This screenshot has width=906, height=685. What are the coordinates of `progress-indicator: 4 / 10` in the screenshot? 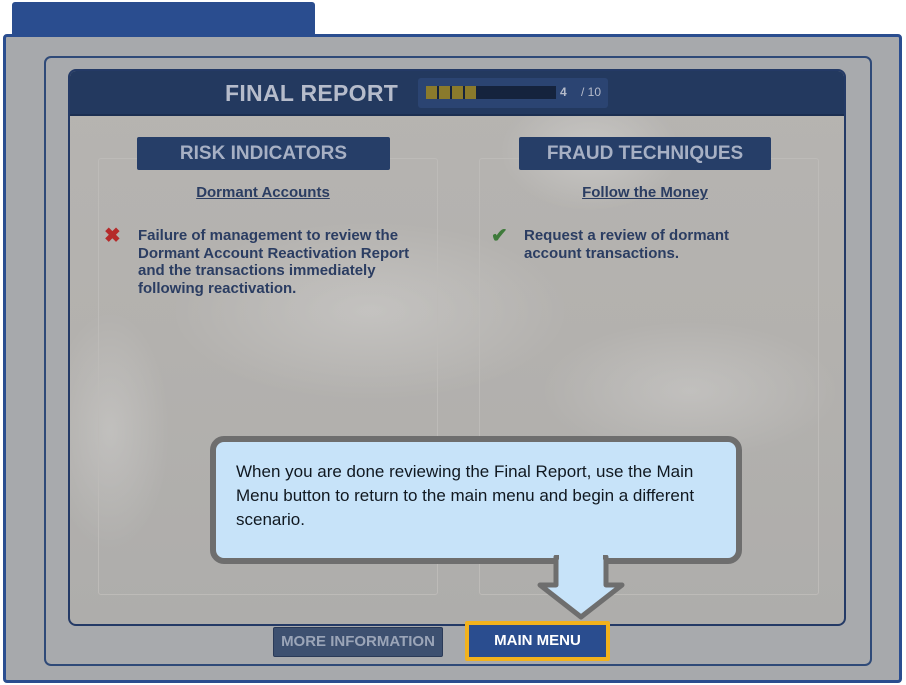 It's located at (513, 93).